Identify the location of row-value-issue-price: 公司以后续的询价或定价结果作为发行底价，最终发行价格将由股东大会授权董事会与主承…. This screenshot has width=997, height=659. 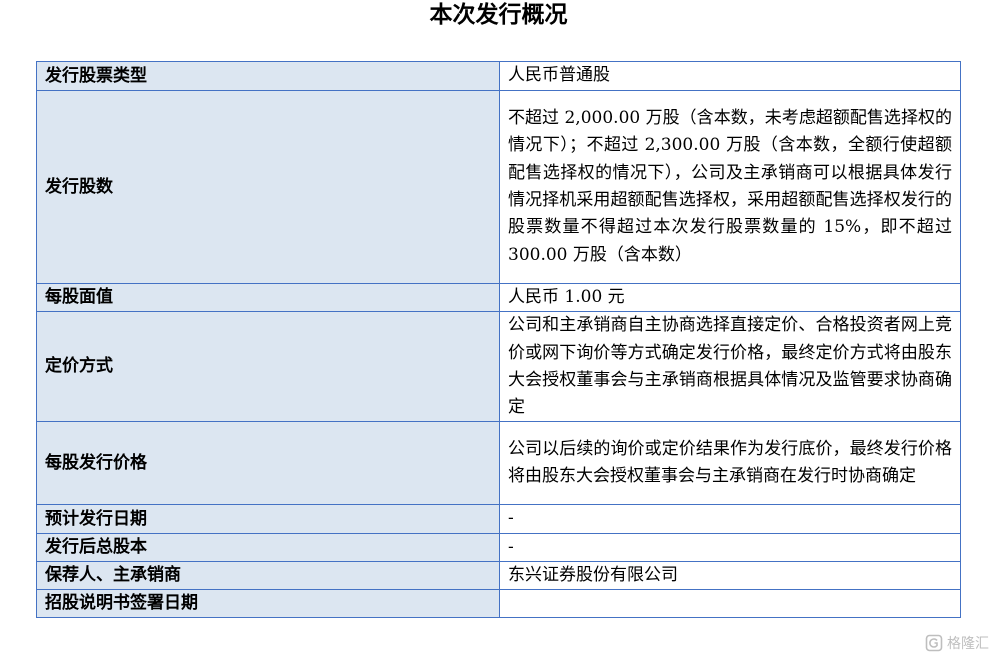
(730, 463).